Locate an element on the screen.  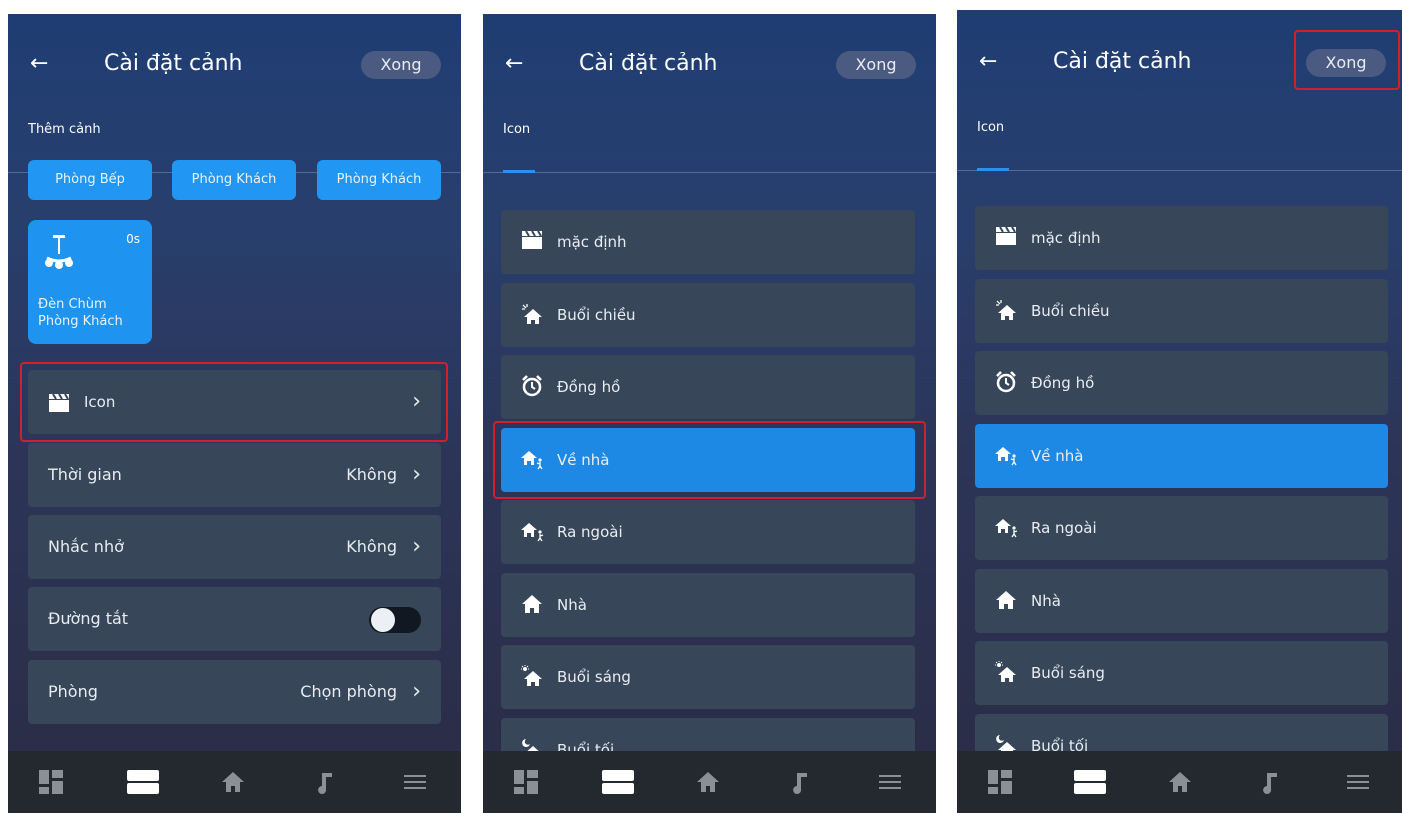
icon-option-label: mặc định is located at coordinates (592, 242).